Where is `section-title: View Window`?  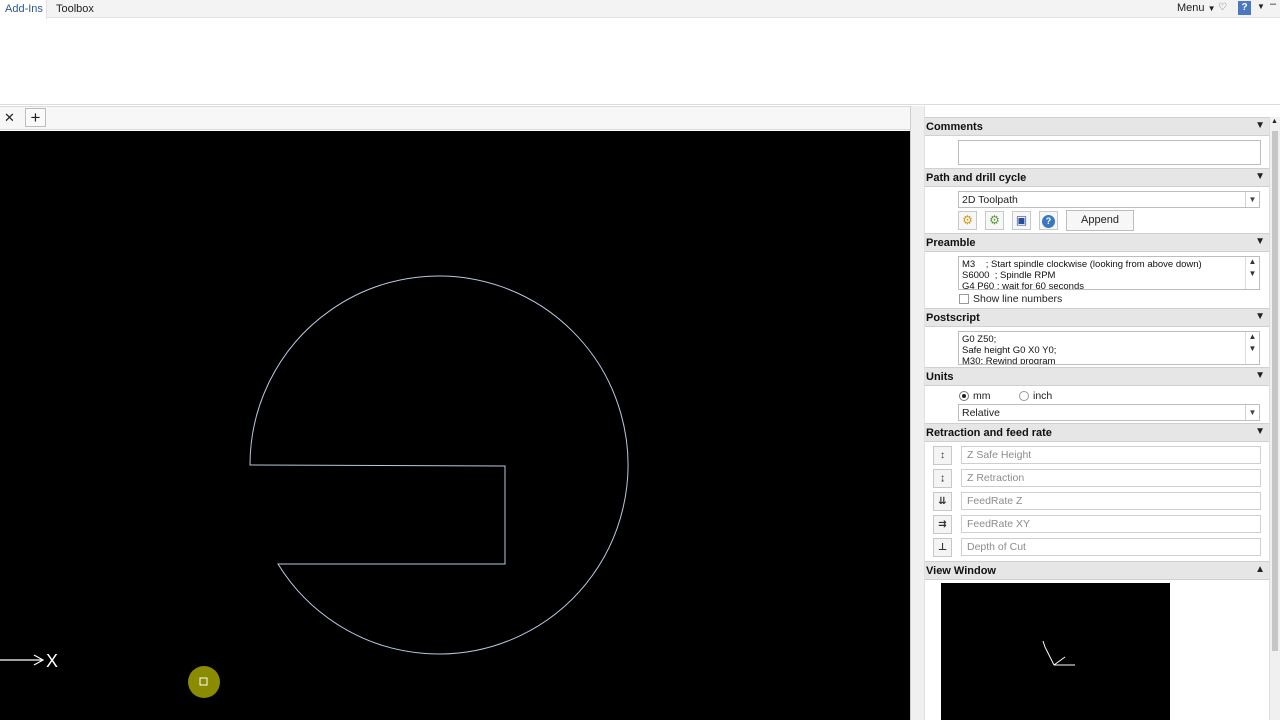 section-title: View Window is located at coordinates (961, 571).